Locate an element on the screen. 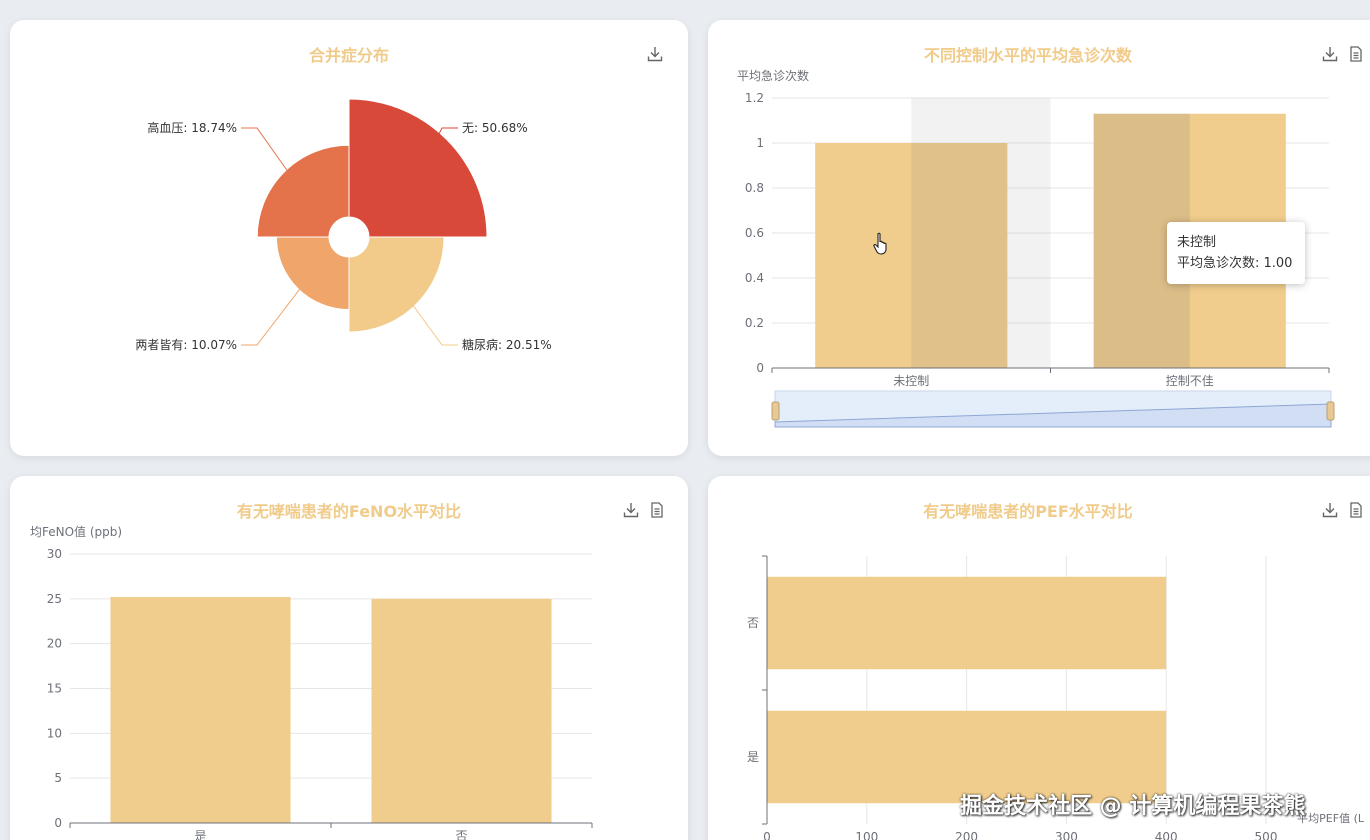 The height and width of the screenshot is (840, 1370). y-tick-label-5: 1 is located at coordinates (760, 143).